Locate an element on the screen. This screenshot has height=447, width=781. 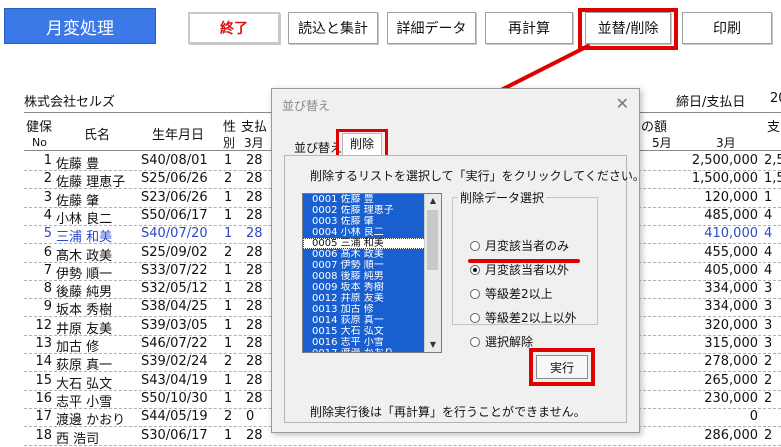
list-item: 0002 佐藤 理恵子 is located at coordinates (364, 210).